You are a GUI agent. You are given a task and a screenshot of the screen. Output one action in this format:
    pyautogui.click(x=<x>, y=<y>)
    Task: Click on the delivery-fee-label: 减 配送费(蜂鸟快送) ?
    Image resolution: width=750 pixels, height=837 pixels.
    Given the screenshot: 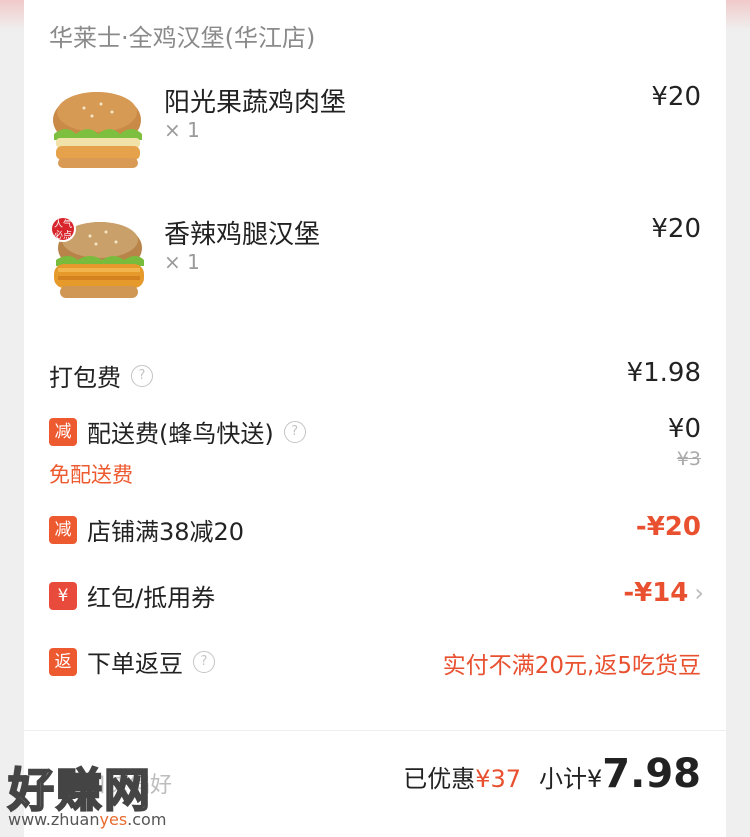 What is the action you would take?
    pyautogui.click(x=177, y=431)
    